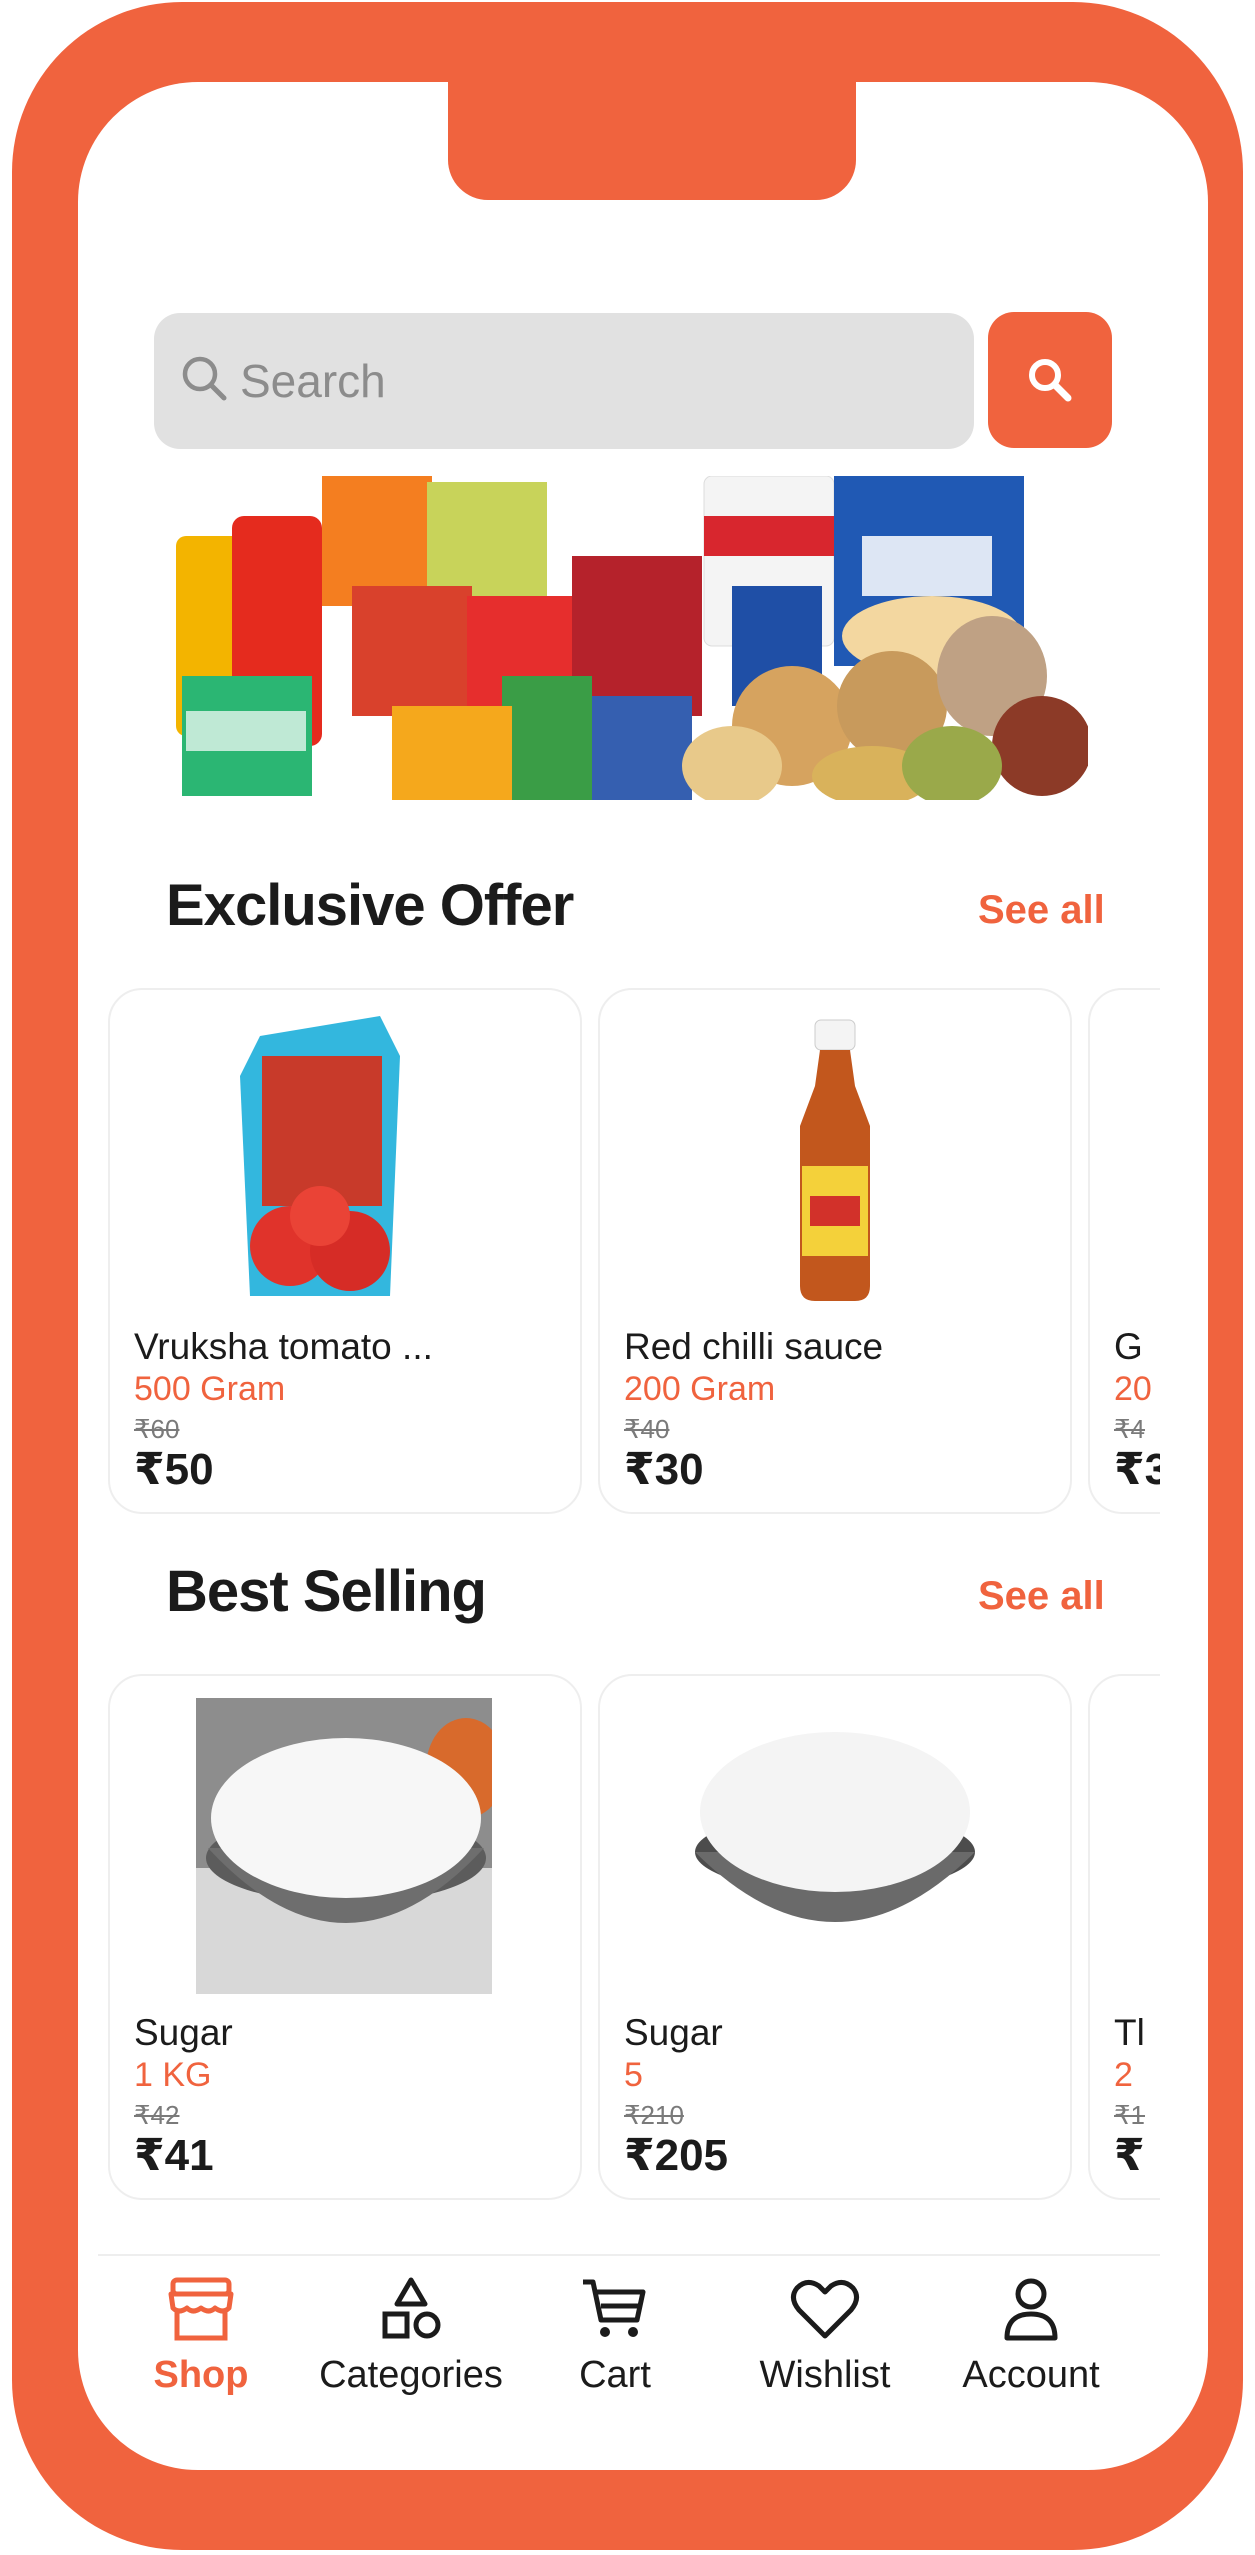  I want to click on exclusive-offer-title: Exclusive Offer, so click(370, 905).